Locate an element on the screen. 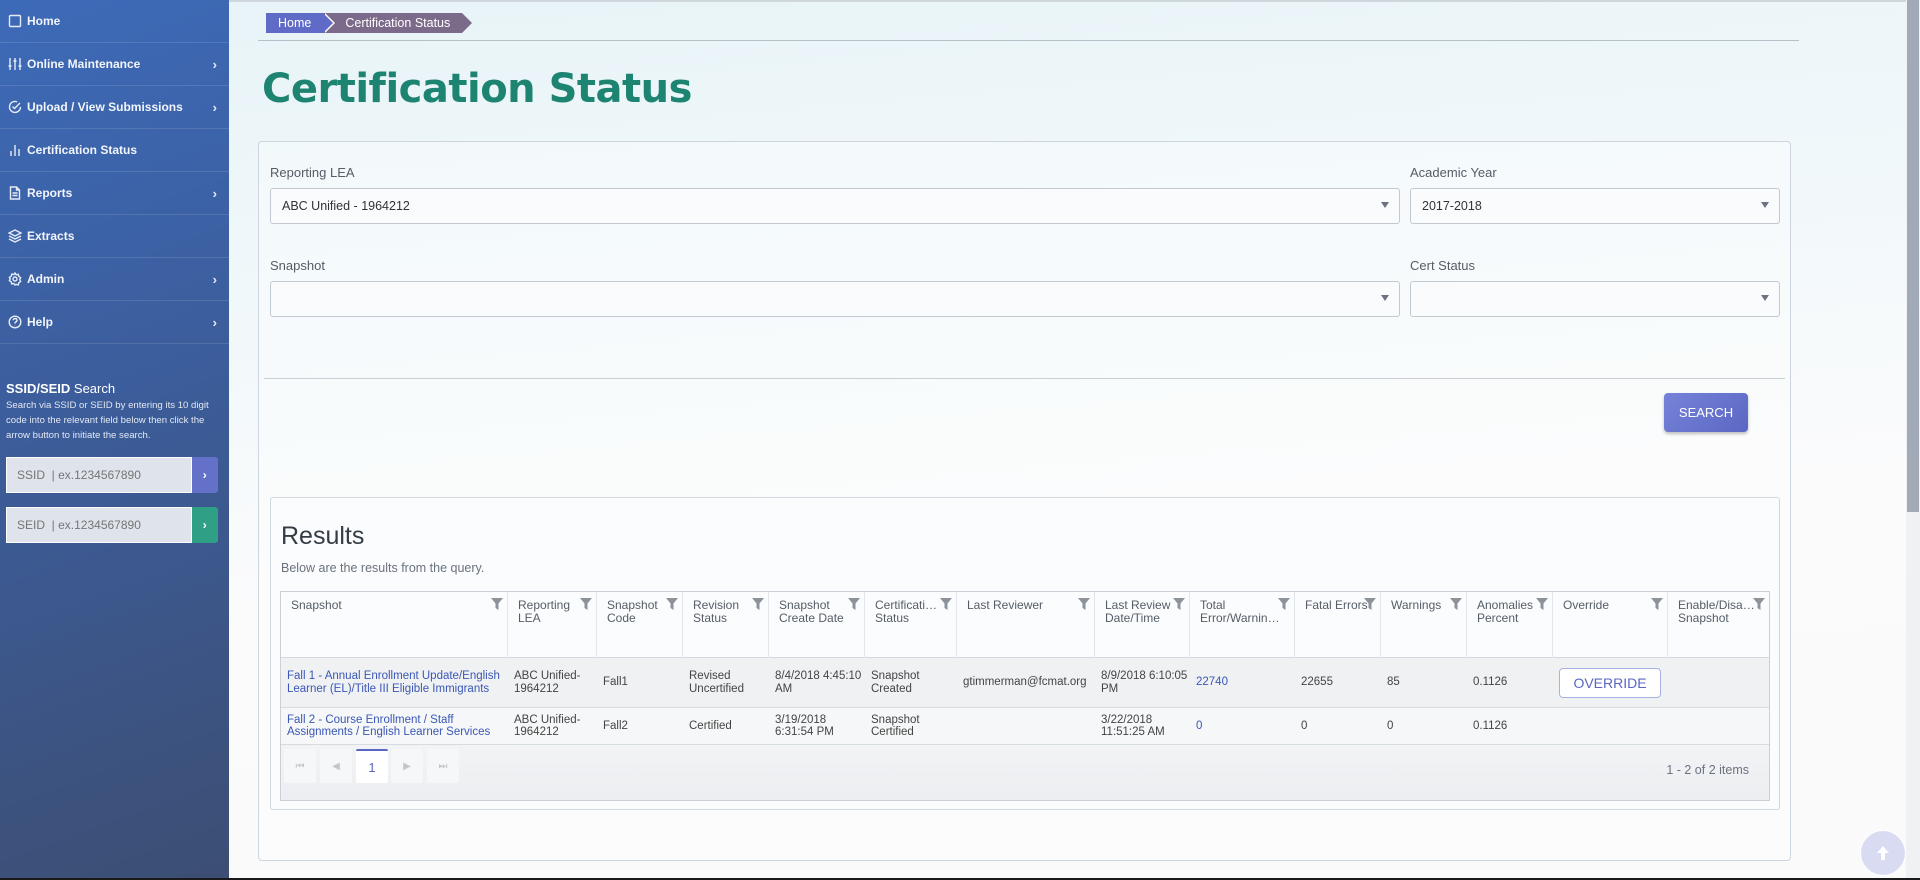 This screenshot has height=880, width=1920. column-header-reporting-lea: Reporting LEA is located at coordinates (552, 625).